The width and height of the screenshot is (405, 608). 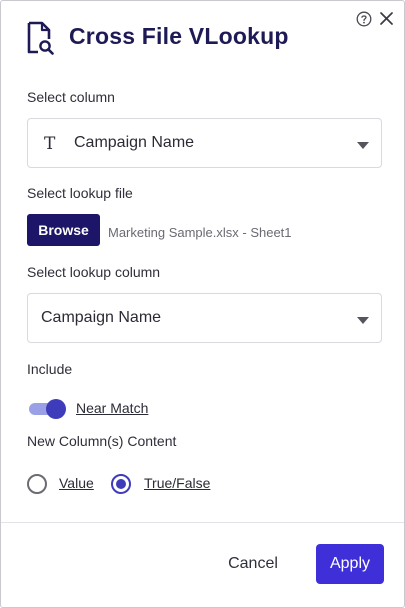 I want to click on browse-button: Browse, so click(x=63, y=230).